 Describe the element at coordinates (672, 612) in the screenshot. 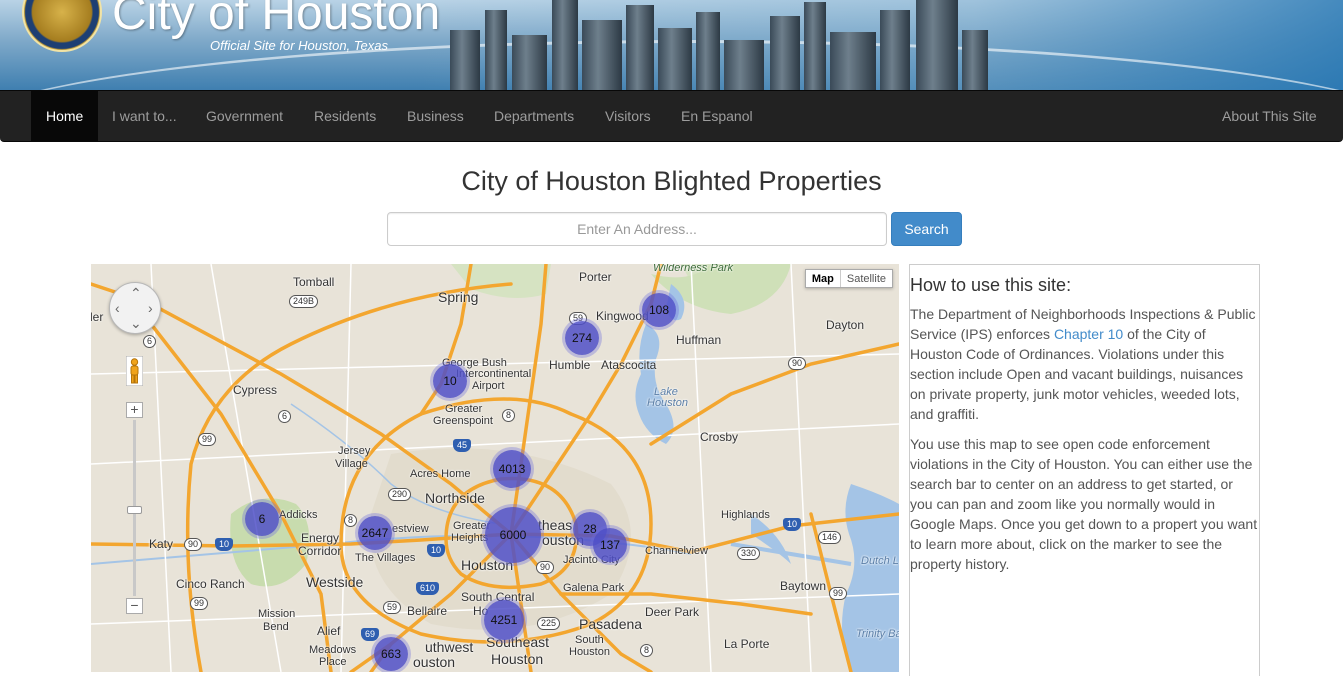

I see `map-label-deer-park: Deer Park` at that location.